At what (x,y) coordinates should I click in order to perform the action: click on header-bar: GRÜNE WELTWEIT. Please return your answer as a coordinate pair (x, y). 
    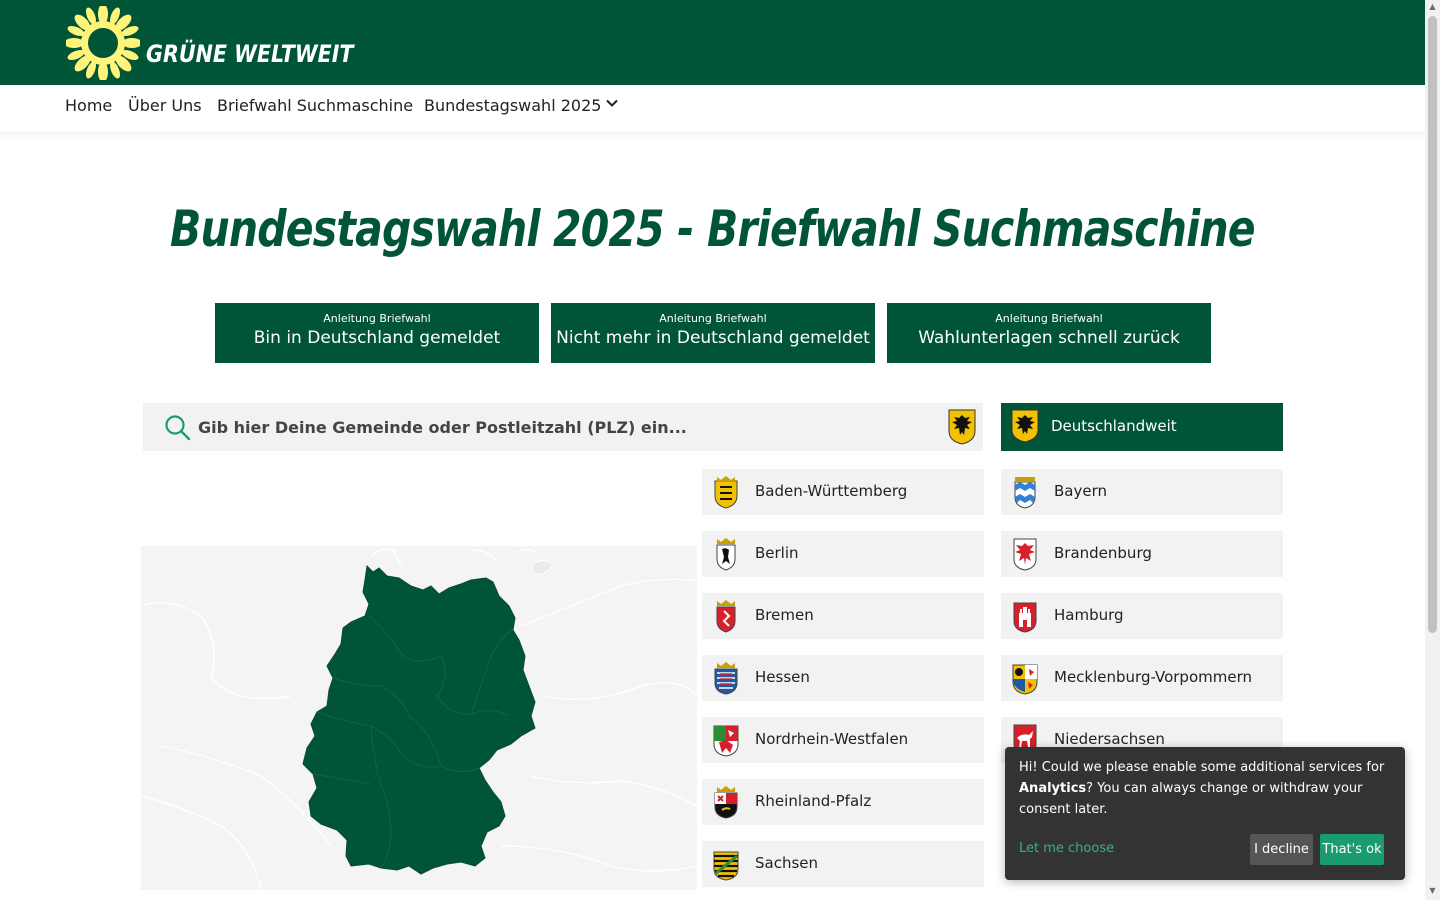
    Looking at the image, I should click on (712, 42).